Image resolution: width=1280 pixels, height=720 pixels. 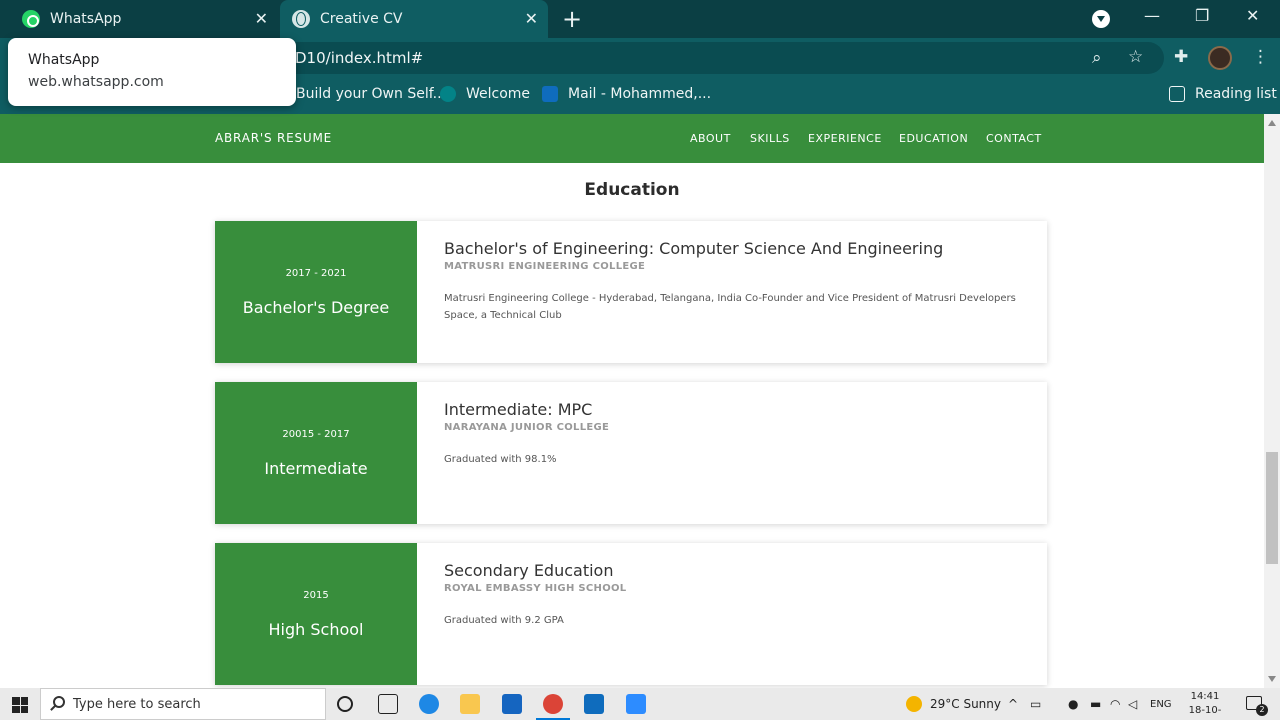 I want to click on scroll-down-icon, so click(x=1272, y=679).